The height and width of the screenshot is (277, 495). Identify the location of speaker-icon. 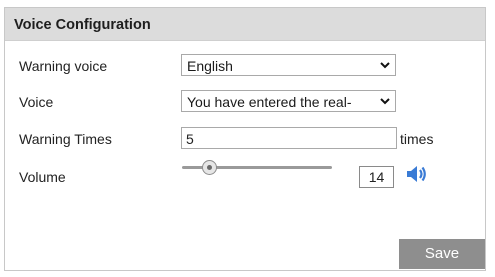
(416, 174).